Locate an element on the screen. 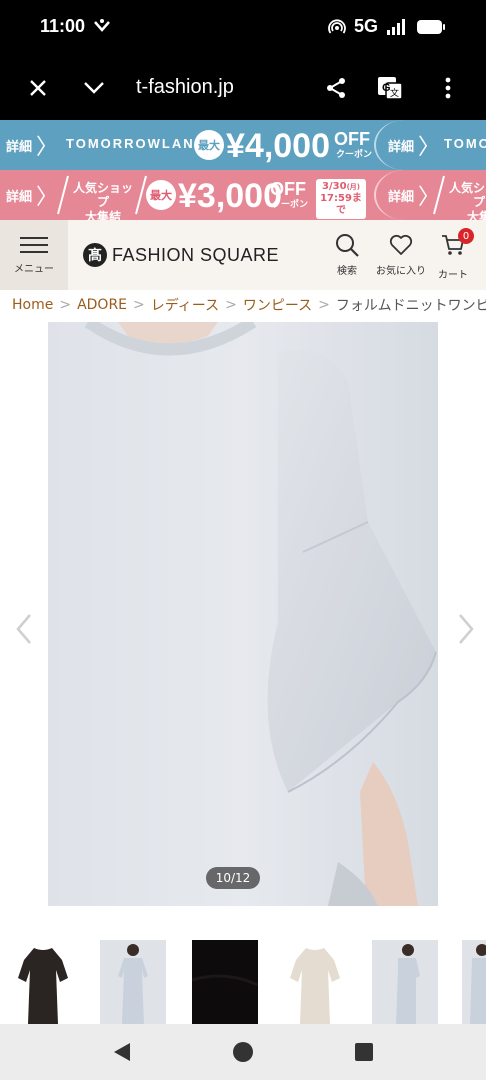 This screenshot has height=1080, width=486. cart-icon-wrap: 0 is located at coordinates (457, 245).